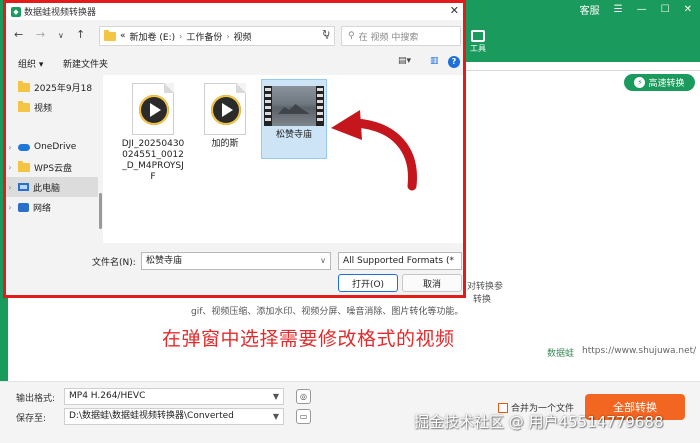 This screenshot has height=443, width=700. What do you see at coordinates (40, 34) in the screenshot?
I see `forward-arrow-icon: →` at bounding box center [40, 34].